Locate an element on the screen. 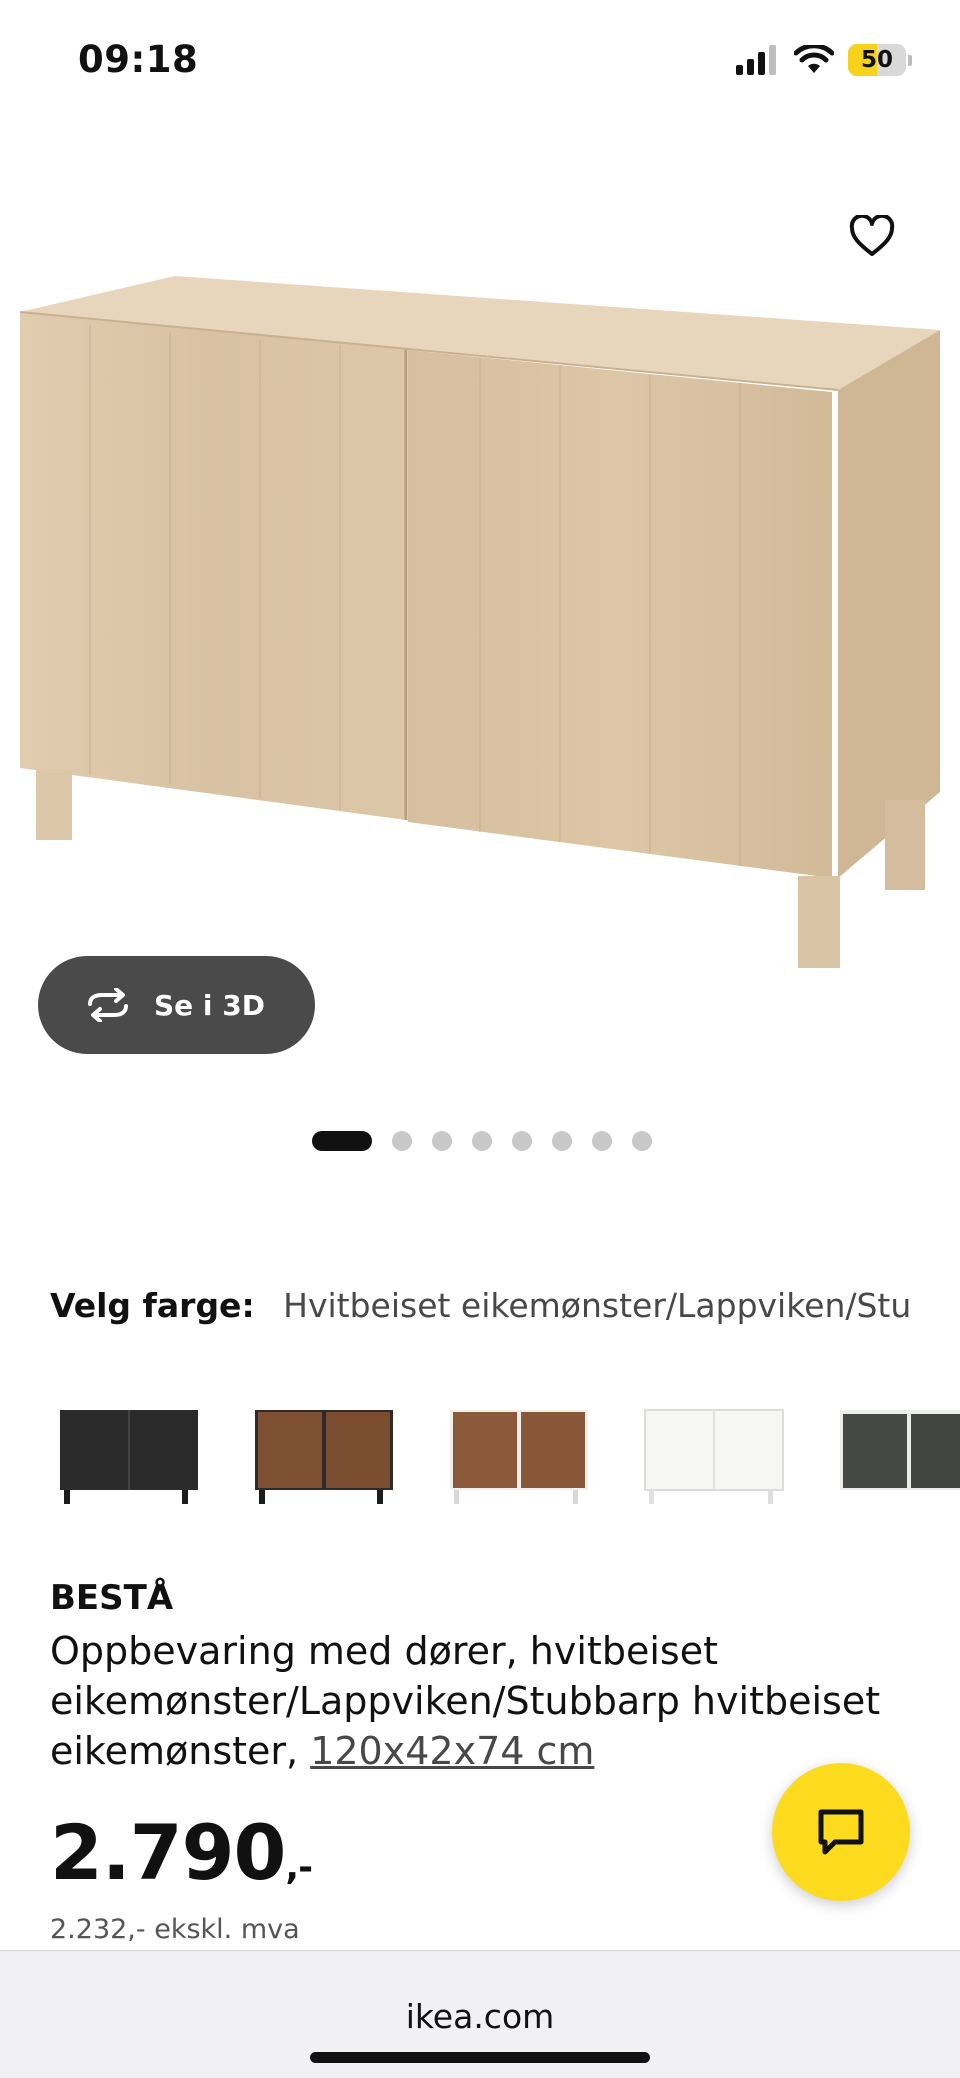  battery-icon: 50 is located at coordinates (880, 60).